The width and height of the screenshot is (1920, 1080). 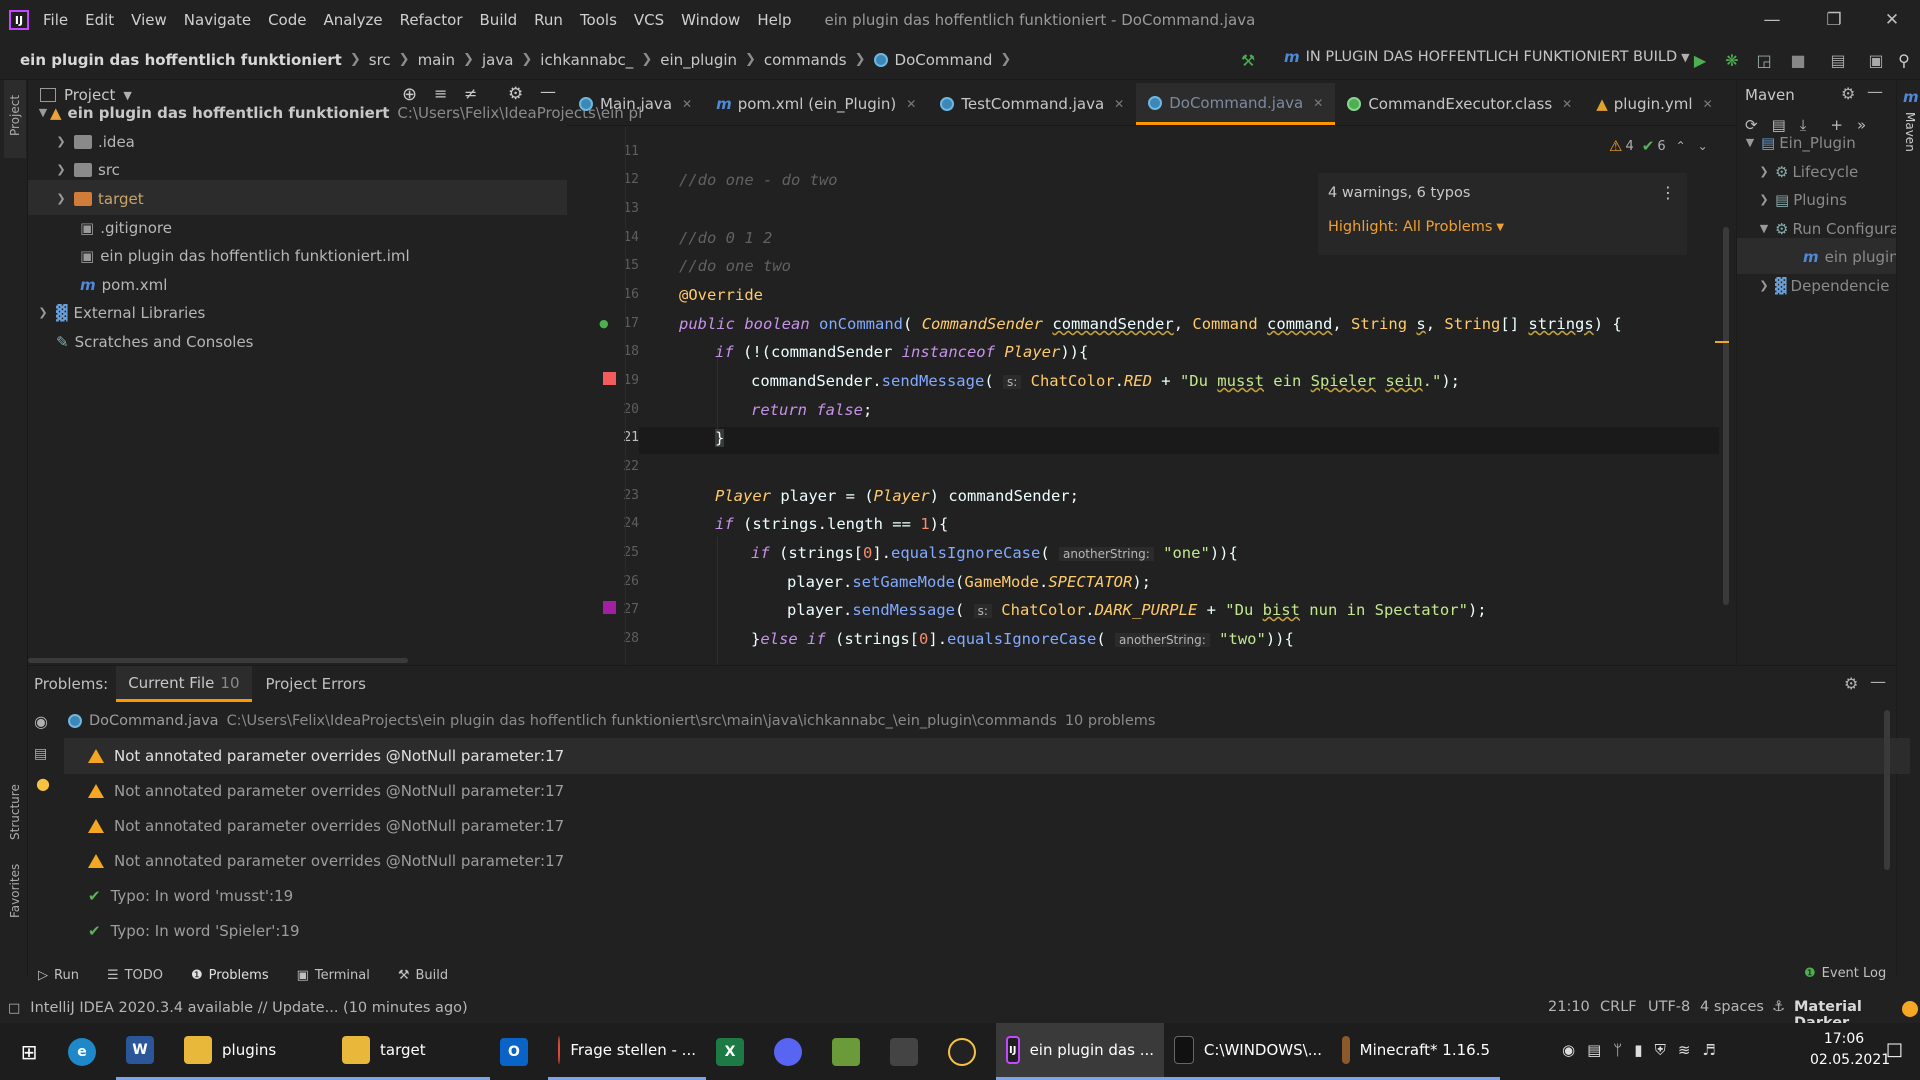 What do you see at coordinates (1416, 1051) in the screenshot?
I see `taskbar-minecraft: Minecraft* 1.16.5` at bounding box center [1416, 1051].